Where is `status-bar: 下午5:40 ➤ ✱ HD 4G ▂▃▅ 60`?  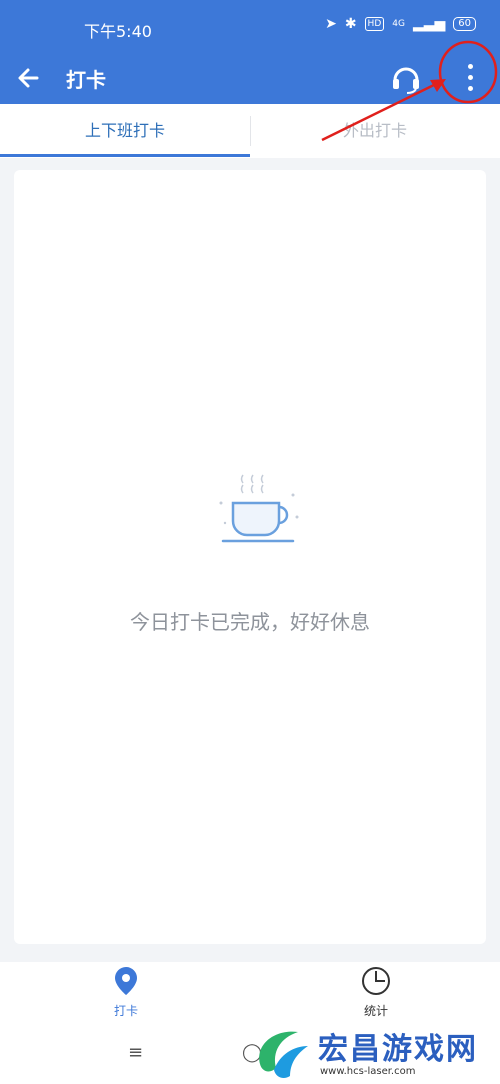
status-bar: 下午5:40 ➤ ✱ HD 4G ▂▃▅ 60 is located at coordinates (250, 28).